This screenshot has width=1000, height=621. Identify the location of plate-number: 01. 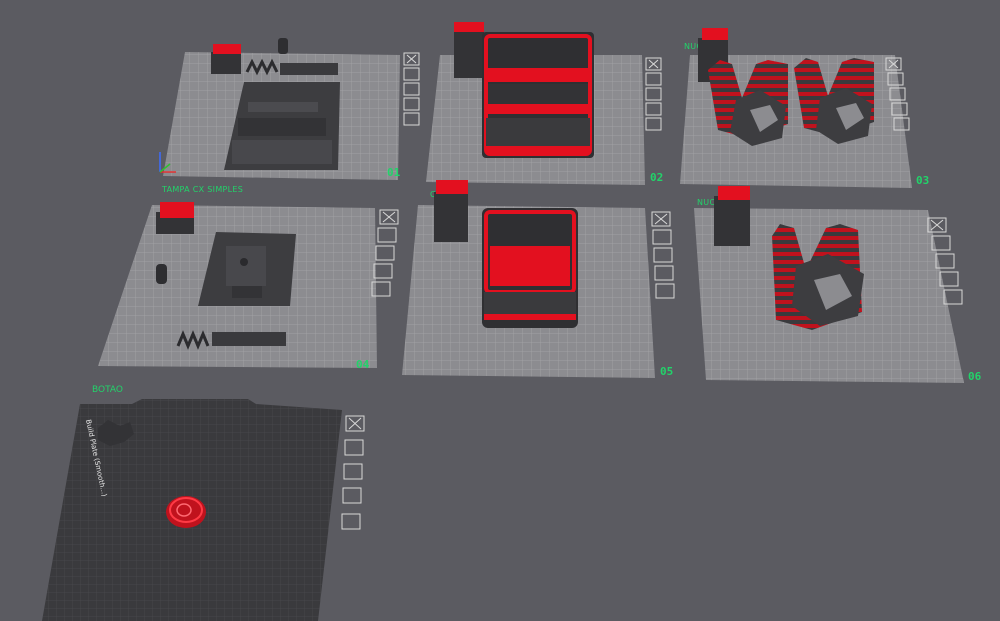
(394, 172).